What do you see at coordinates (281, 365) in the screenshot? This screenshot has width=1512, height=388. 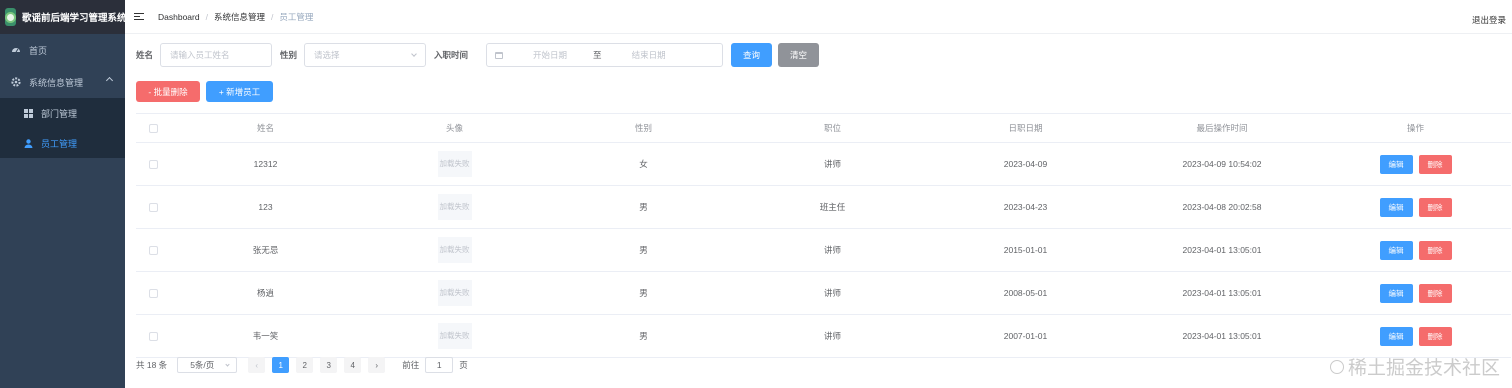 I see `page-button-1: 1` at bounding box center [281, 365].